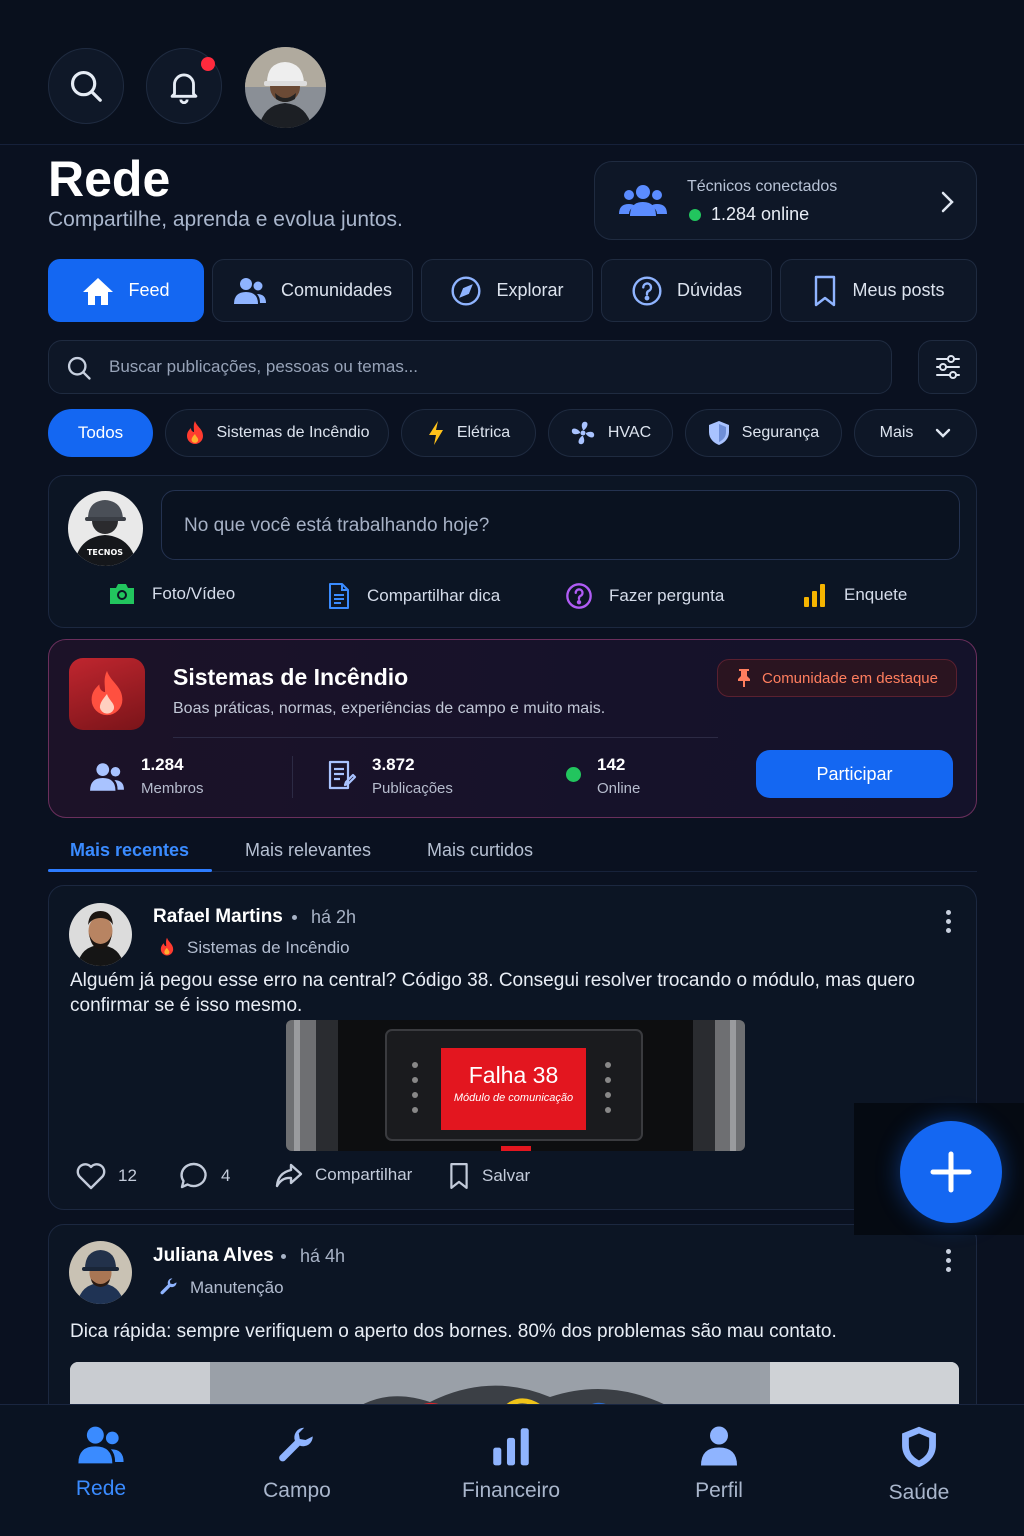 This screenshot has height=1536, width=1024. I want to click on posts-icon, so click(342, 775).